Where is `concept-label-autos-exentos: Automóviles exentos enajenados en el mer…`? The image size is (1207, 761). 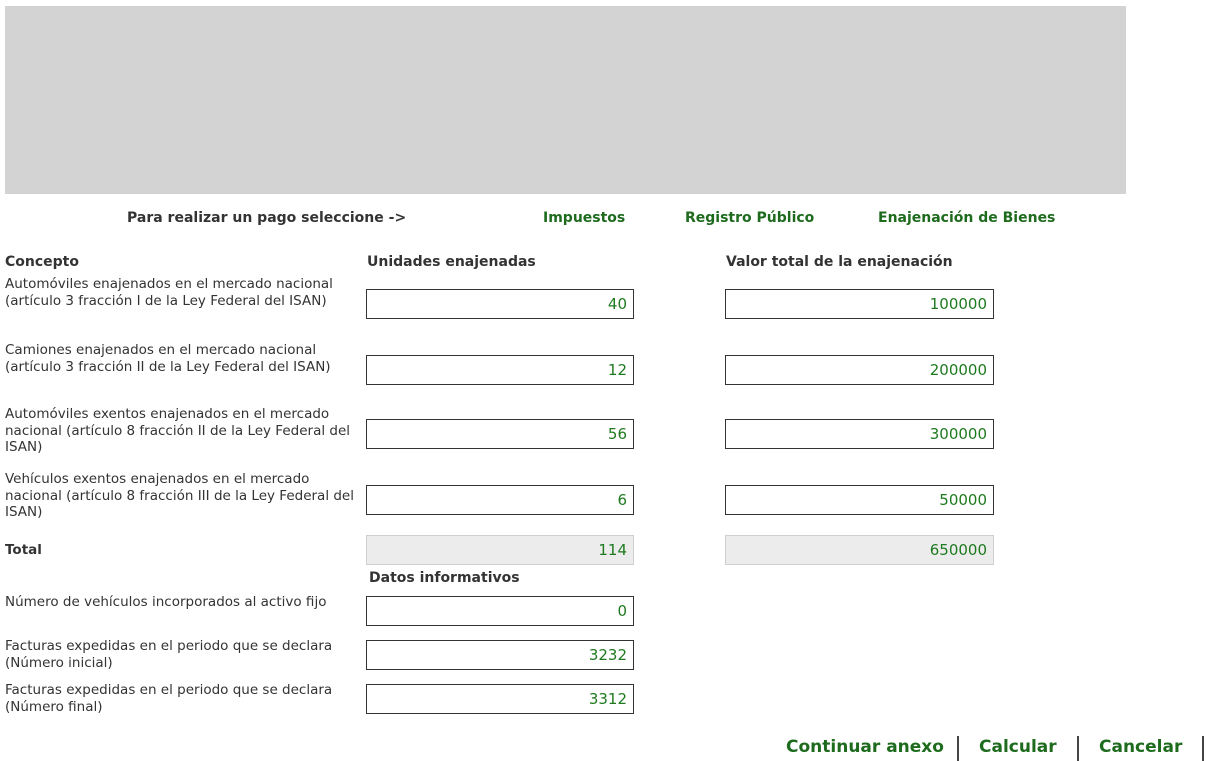
concept-label-autos-exentos: Automóviles exentos enajenados en el mer… is located at coordinates (178, 430).